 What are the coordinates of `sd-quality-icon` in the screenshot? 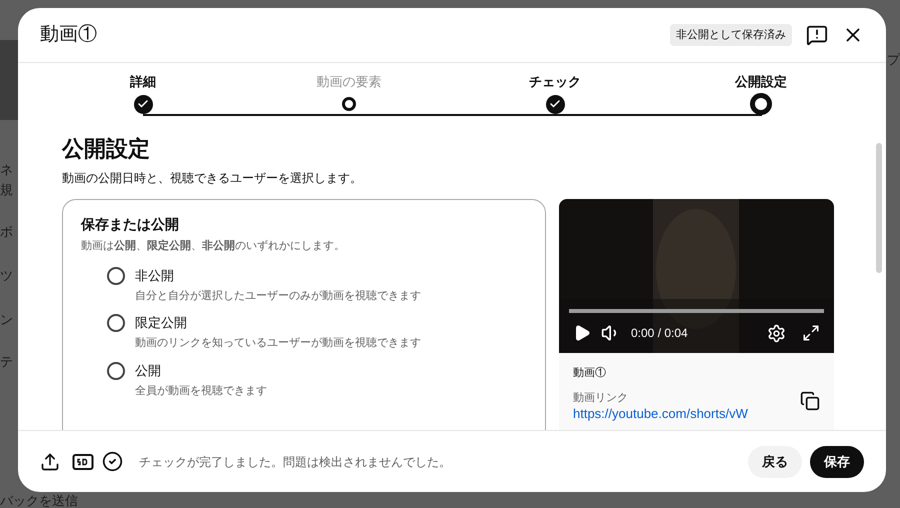 It's located at (83, 461).